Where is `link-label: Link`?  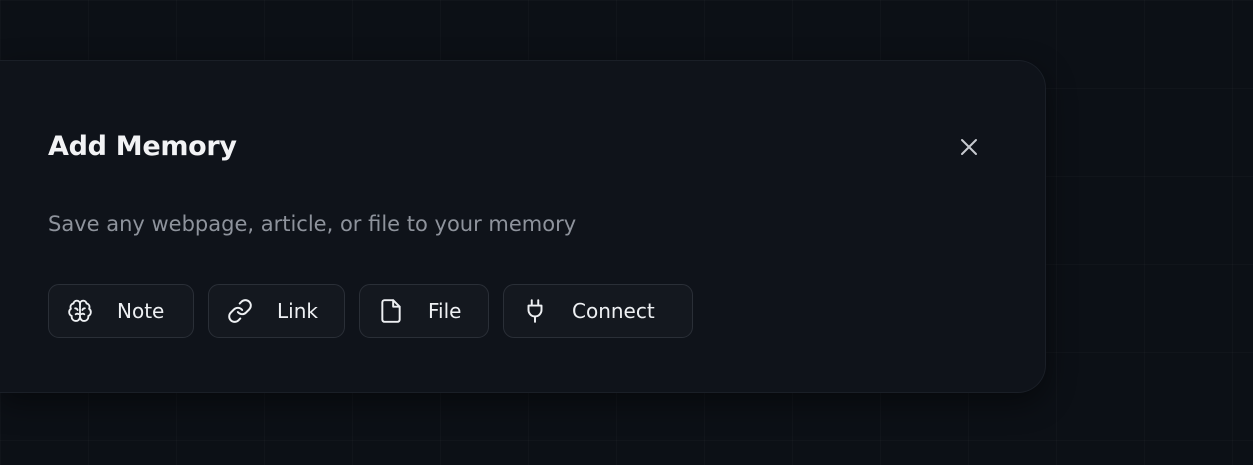
link-label: Link is located at coordinates (297, 311).